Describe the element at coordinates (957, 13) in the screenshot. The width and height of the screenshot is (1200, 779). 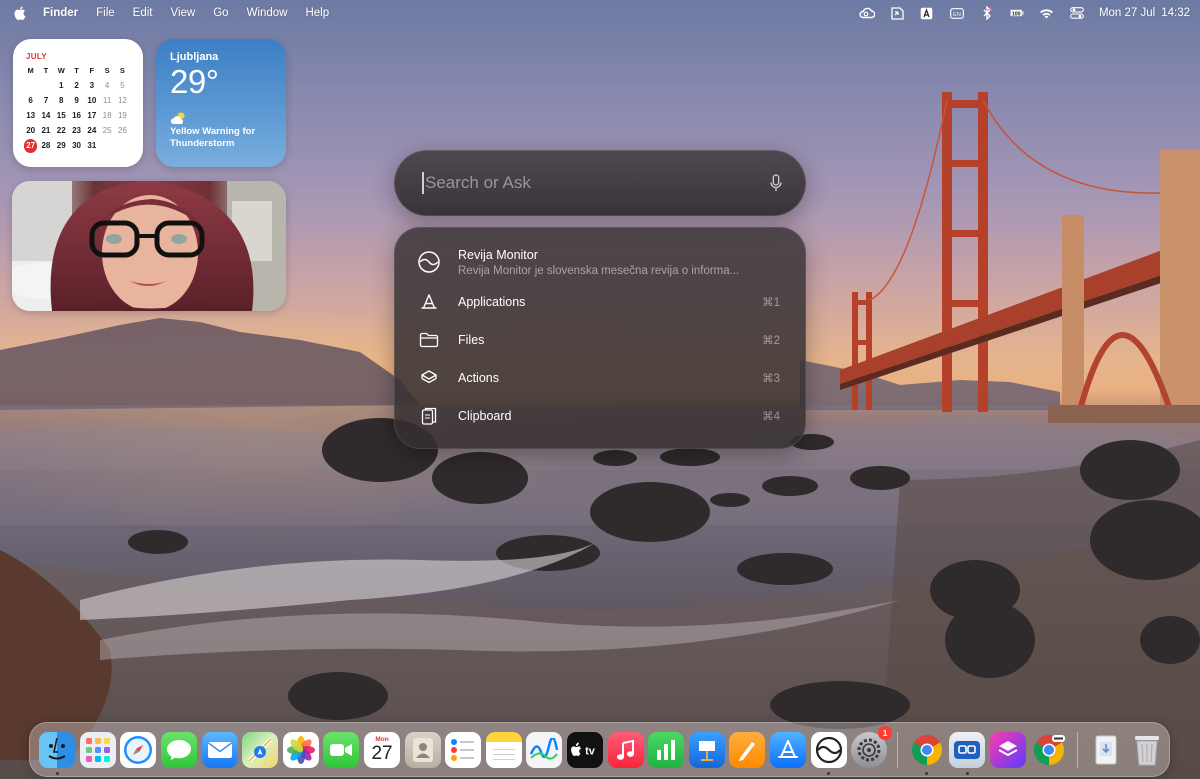
I see `keyboard-input-icon: EN` at that location.